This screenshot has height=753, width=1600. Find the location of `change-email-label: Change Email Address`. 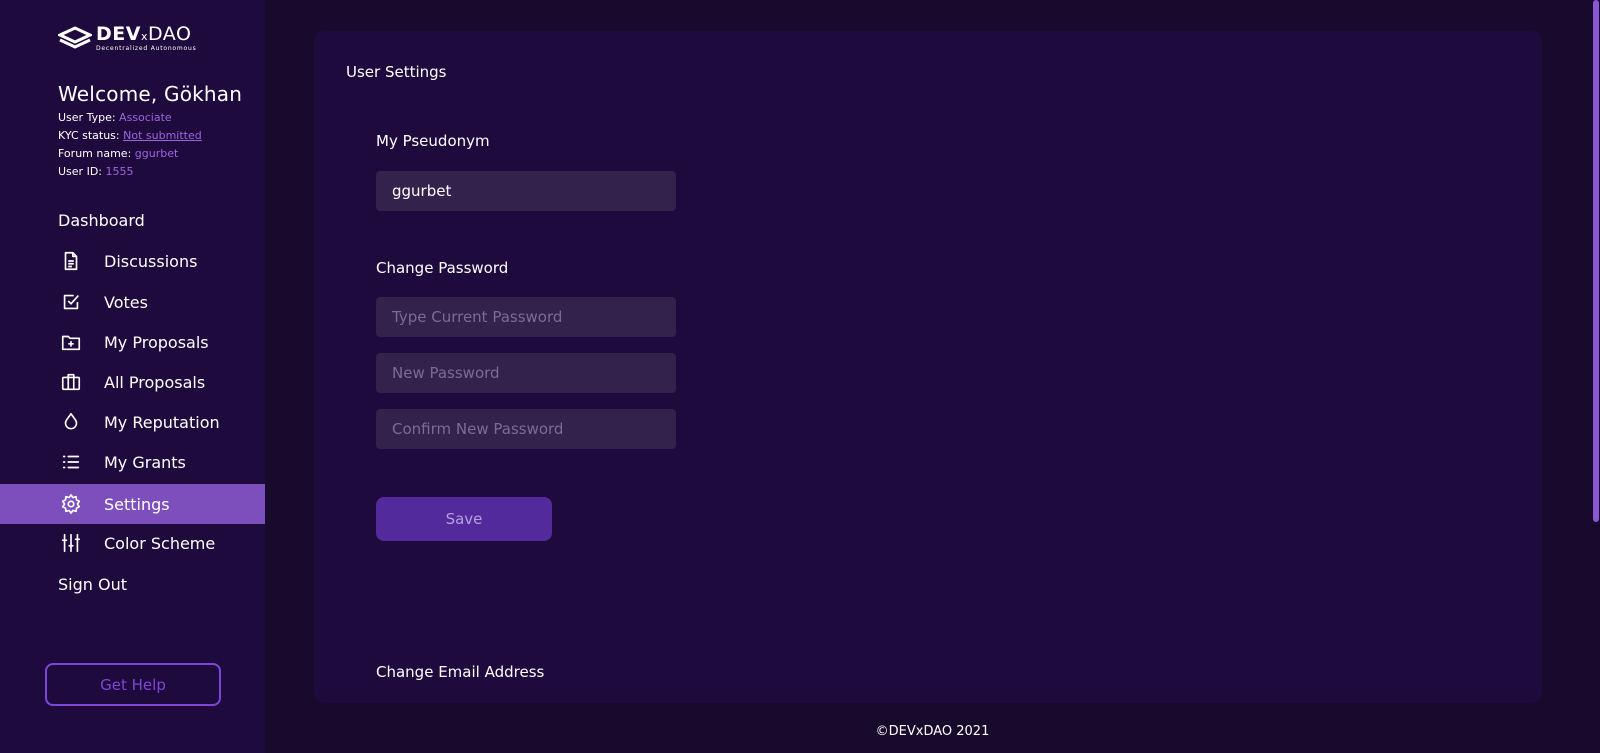

change-email-label: Change Email Address is located at coordinates (460, 672).